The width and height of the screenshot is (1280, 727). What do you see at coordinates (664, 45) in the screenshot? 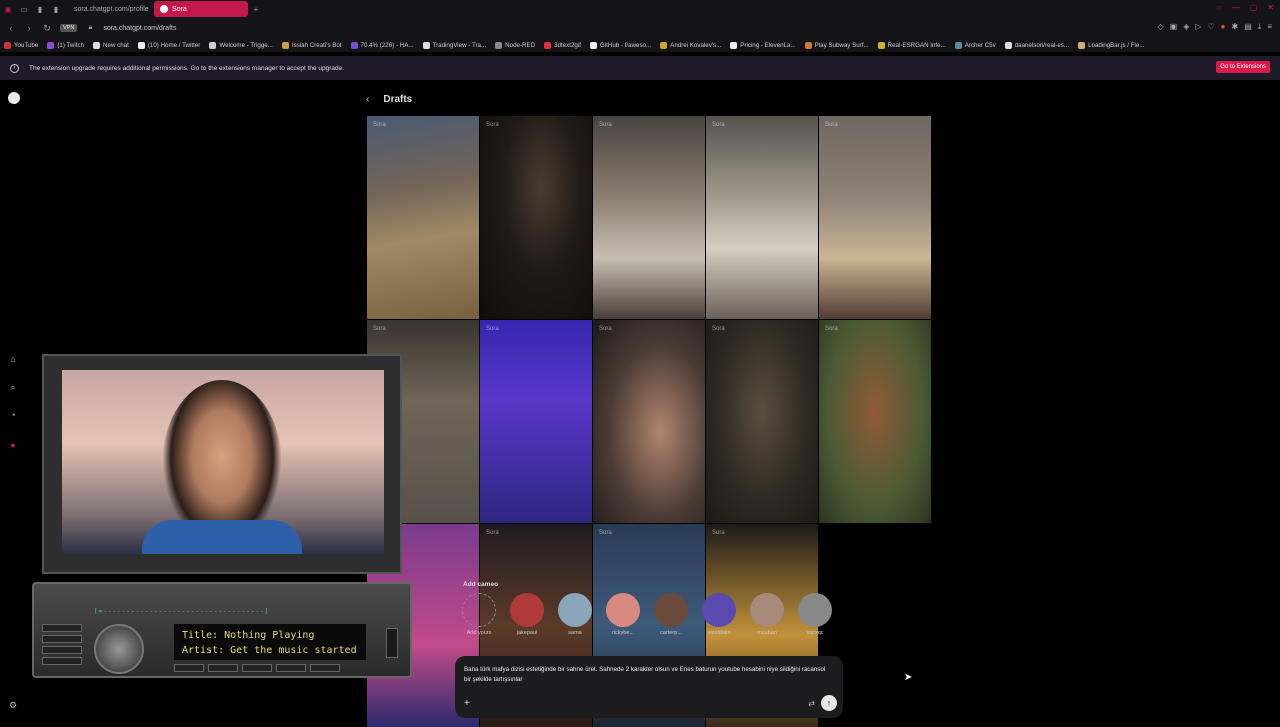
I see `gmail-icon` at bounding box center [664, 45].